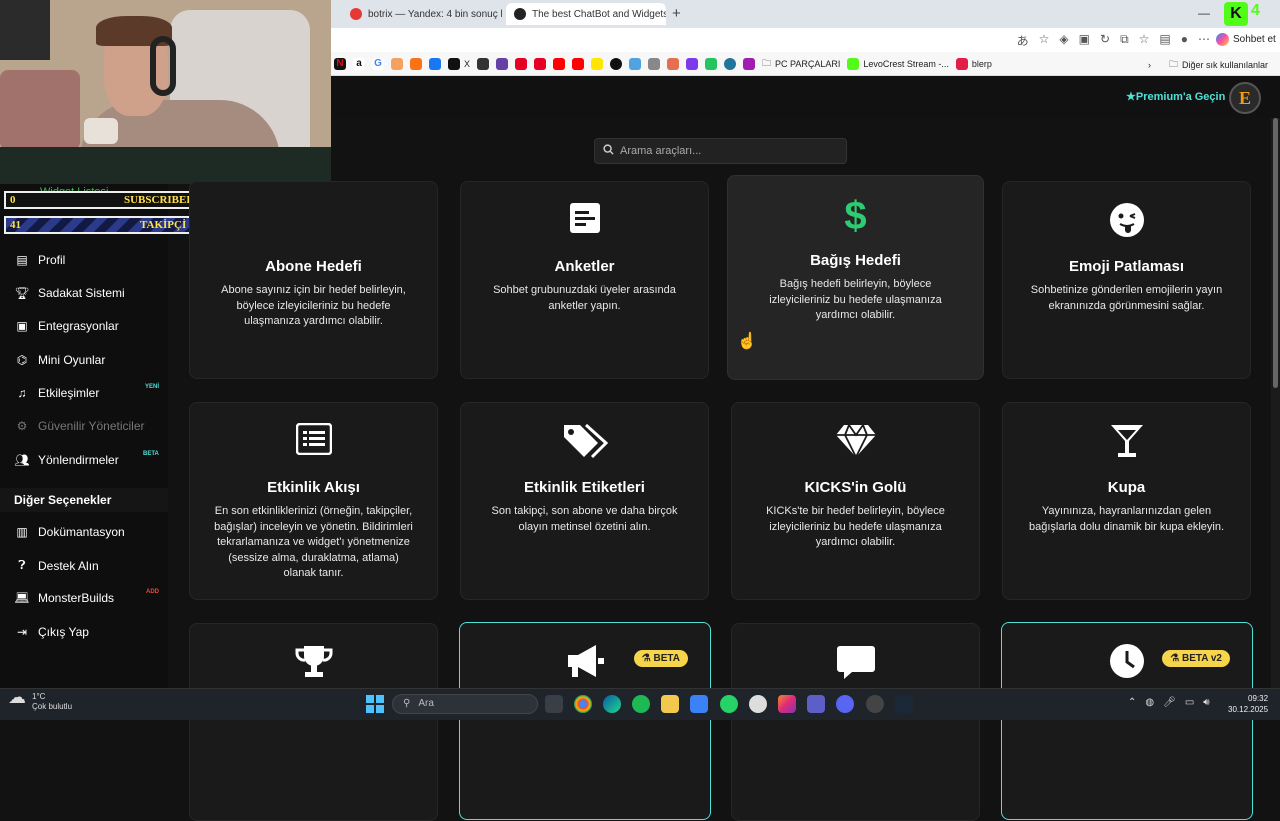  Describe the element at coordinates (875, 704) in the screenshot. I see `app-icon` at that location.